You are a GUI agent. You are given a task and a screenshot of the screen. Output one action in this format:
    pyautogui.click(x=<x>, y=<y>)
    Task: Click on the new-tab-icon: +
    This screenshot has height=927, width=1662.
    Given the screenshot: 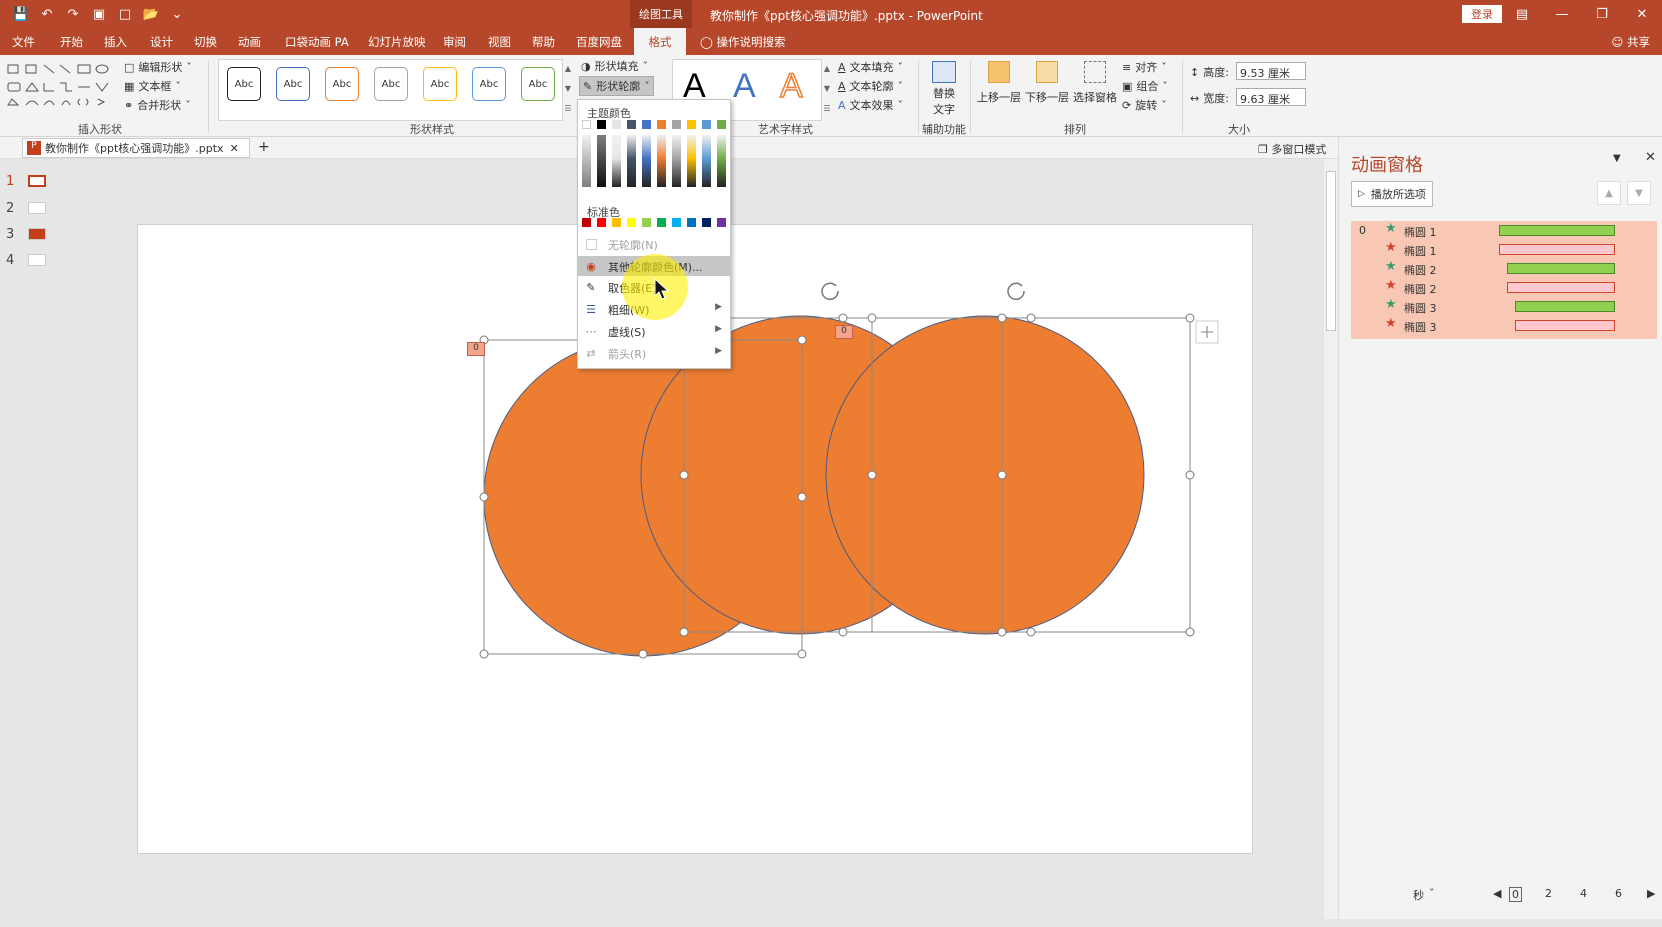 What is the action you would take?
    pyautogui.click(x=264, y=147)
    